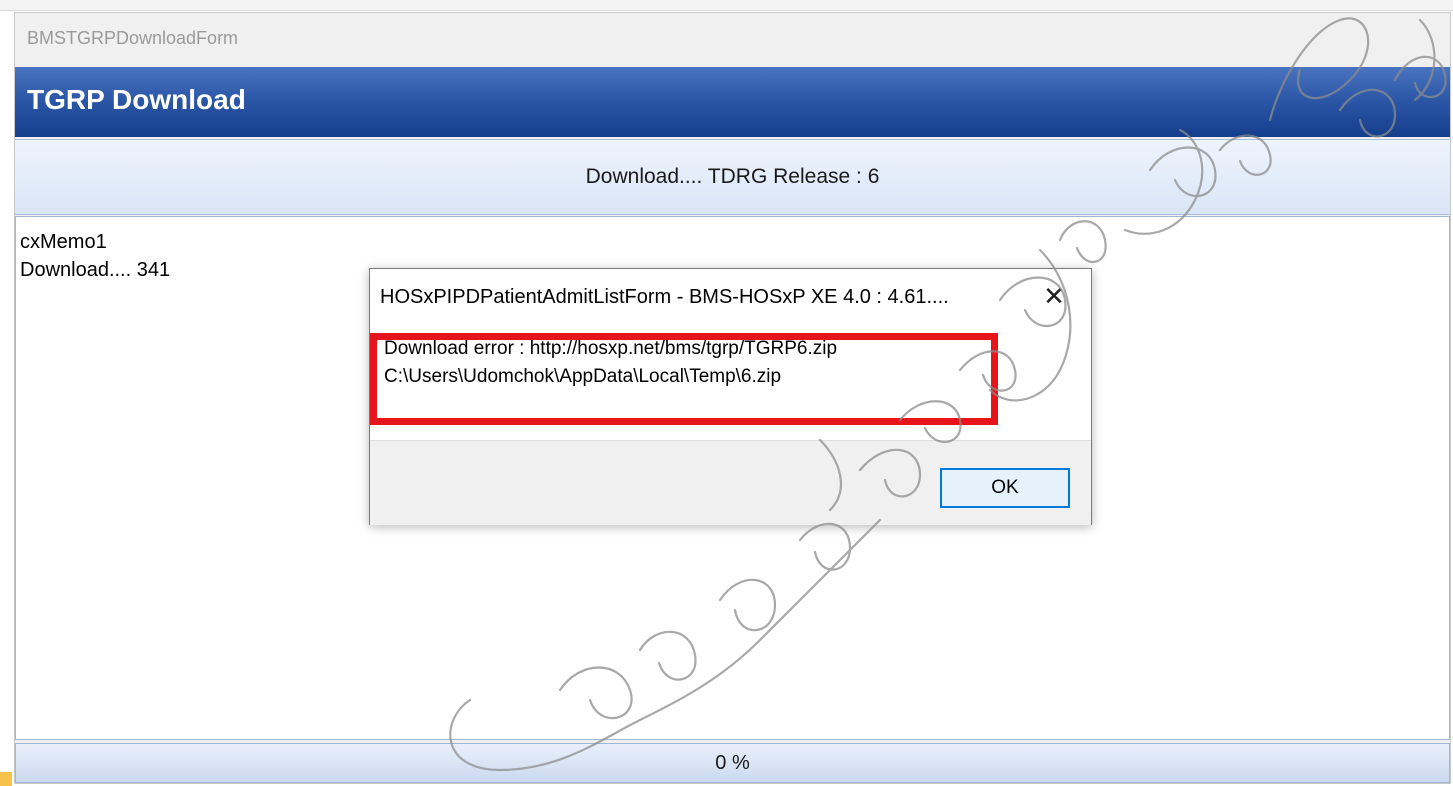  Describe the element at coordinates (72, 4) in the screenshot. I see `background-text-fragment: ▔▔▔▔▔▔▔▔▔ ▔▔▔▔` at that location.